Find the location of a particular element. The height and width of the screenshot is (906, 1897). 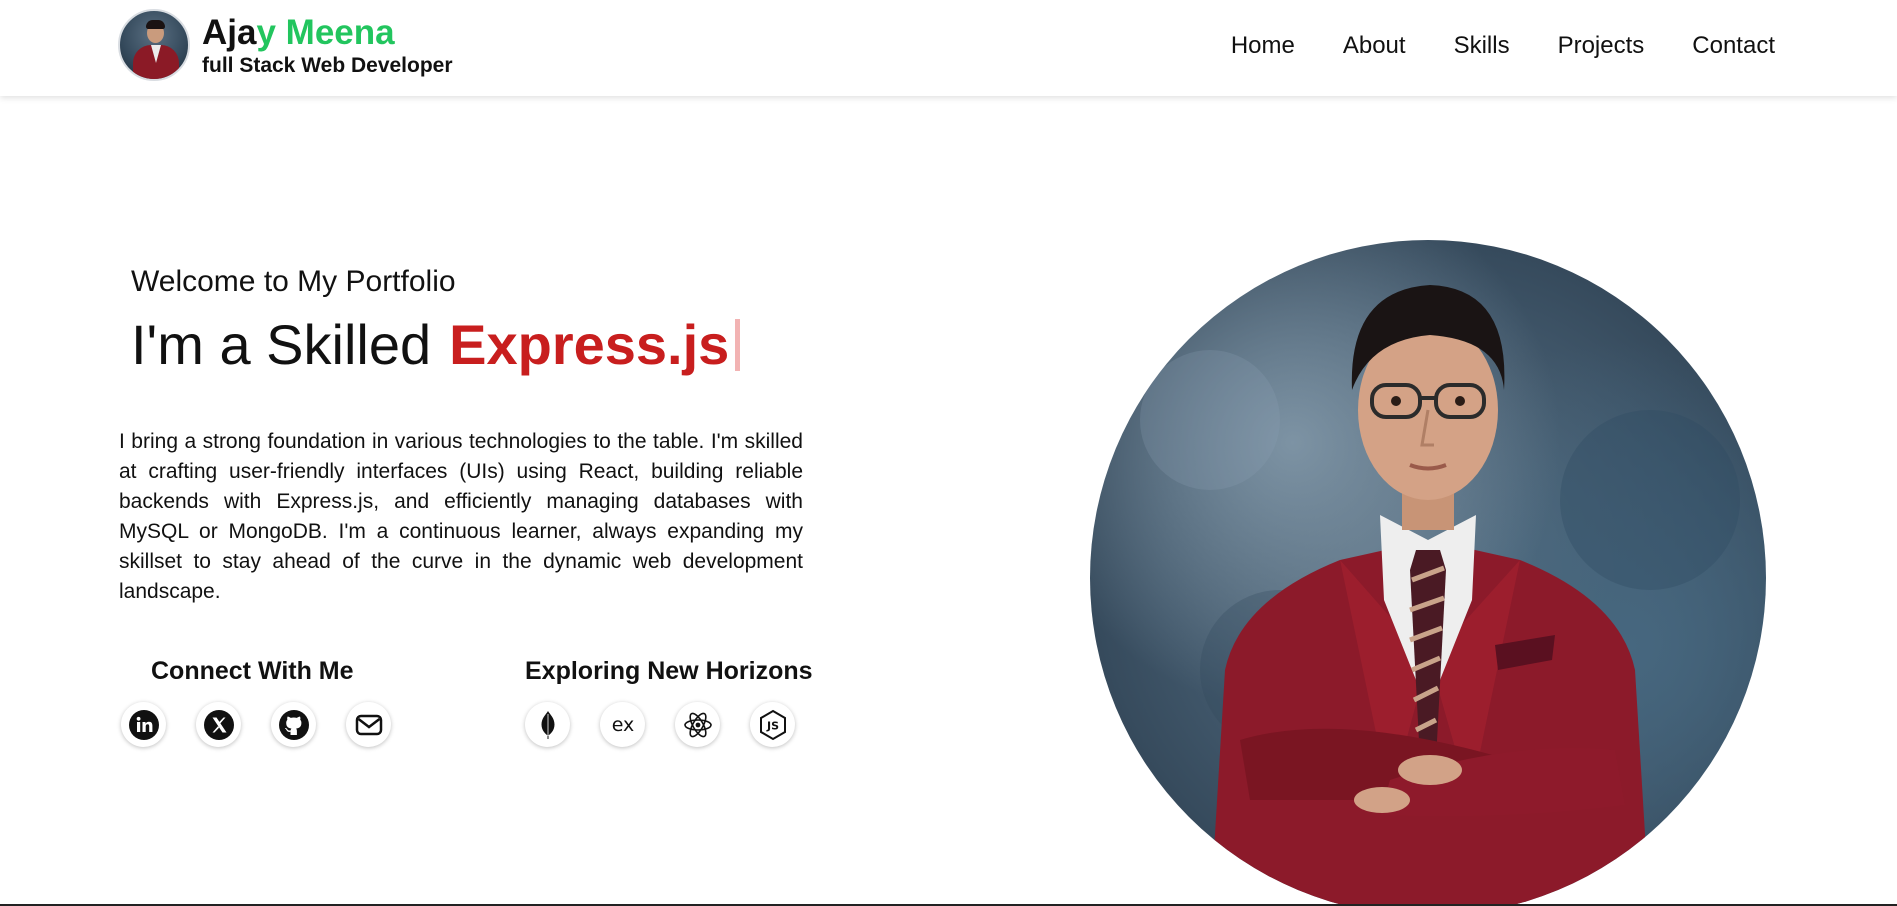

linkedin-icon is located at coordinates (143, 724).